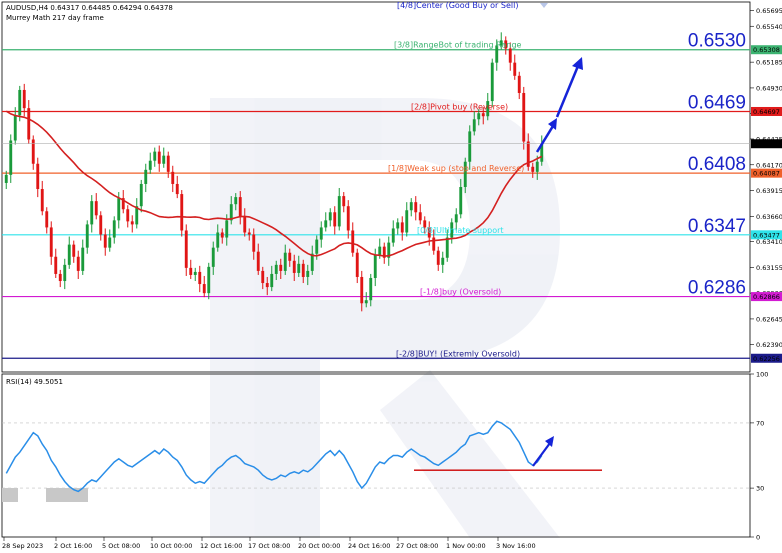 This screenshot has width=782, height=553. What do you see at coordinates (769, 268) in the screenshot?
I see `price-tick-label: 0.63155` at bounding box center [769, 268].